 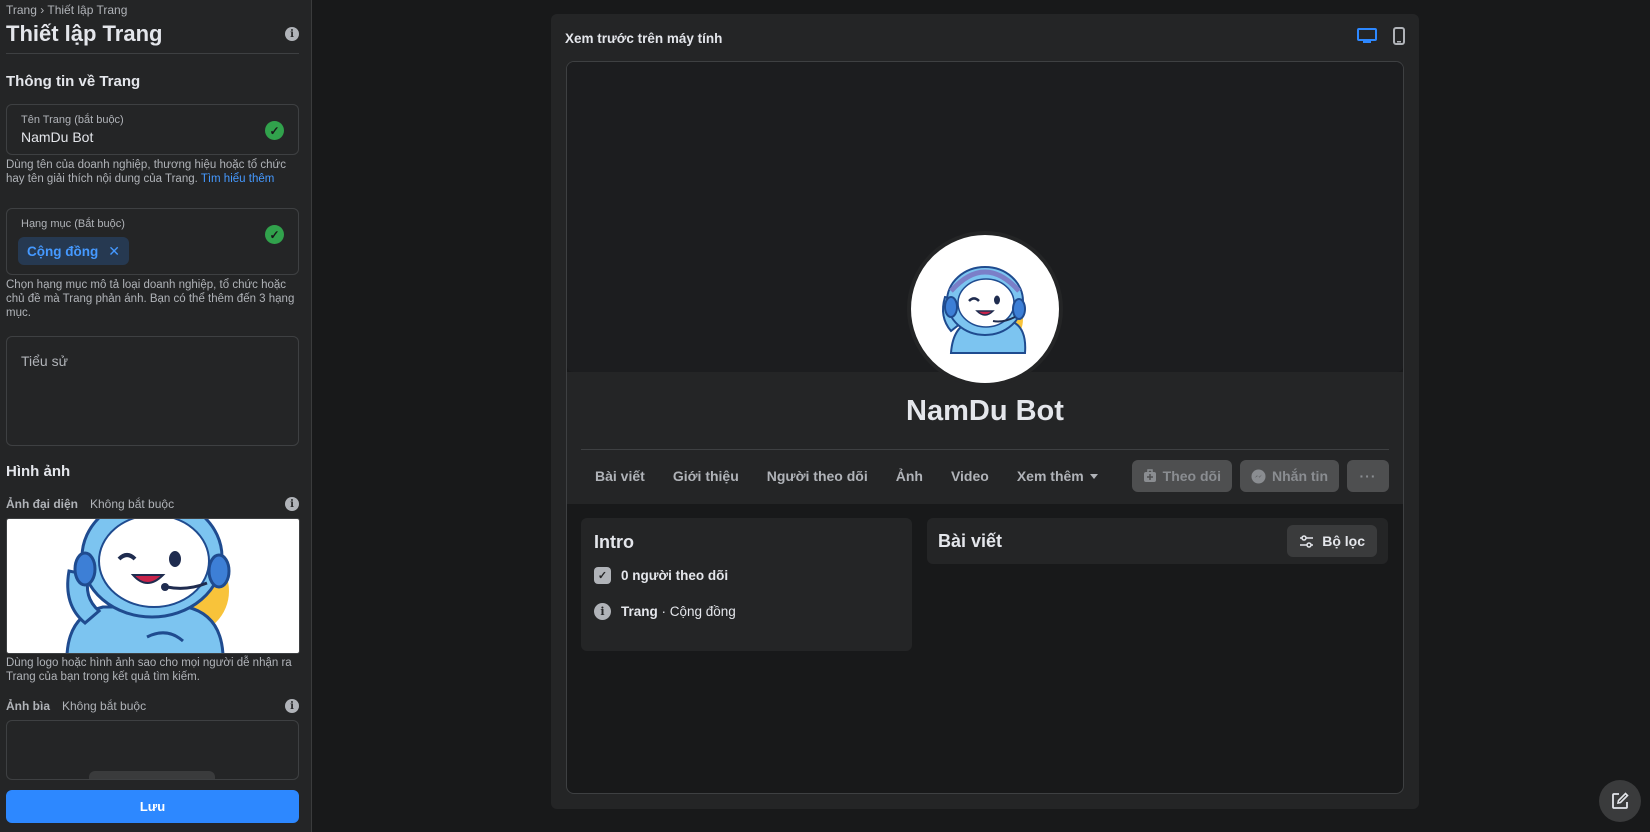 What do you see at coordinates (114, 251) in the screenshot?
I see `close-icon: ✕` at bounding box center [114, 251].